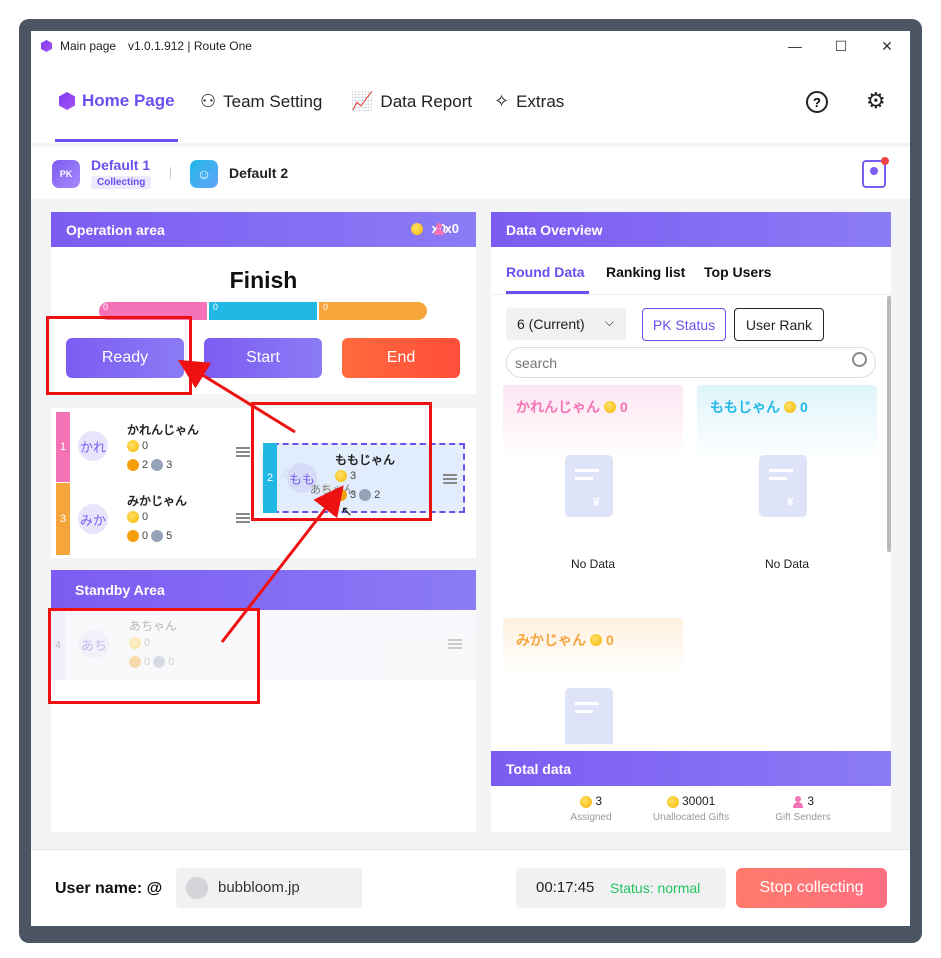 This screenshot has width=941, height=958. What do you see at coordinates (208, 101) in the screenshot?
I see `users-gear-icon: ⚇` at bounding box center [208, 101].